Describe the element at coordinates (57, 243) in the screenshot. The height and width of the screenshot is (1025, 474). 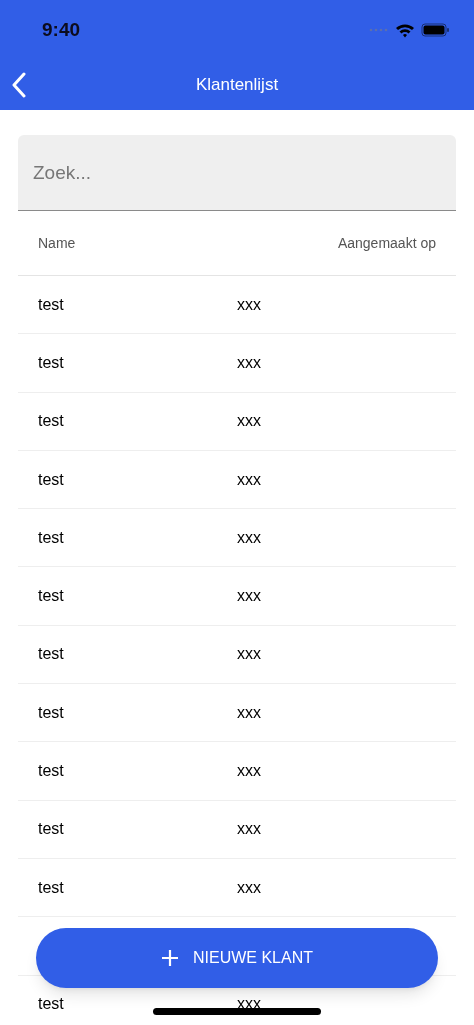
I see `column-header: Name` at that location.